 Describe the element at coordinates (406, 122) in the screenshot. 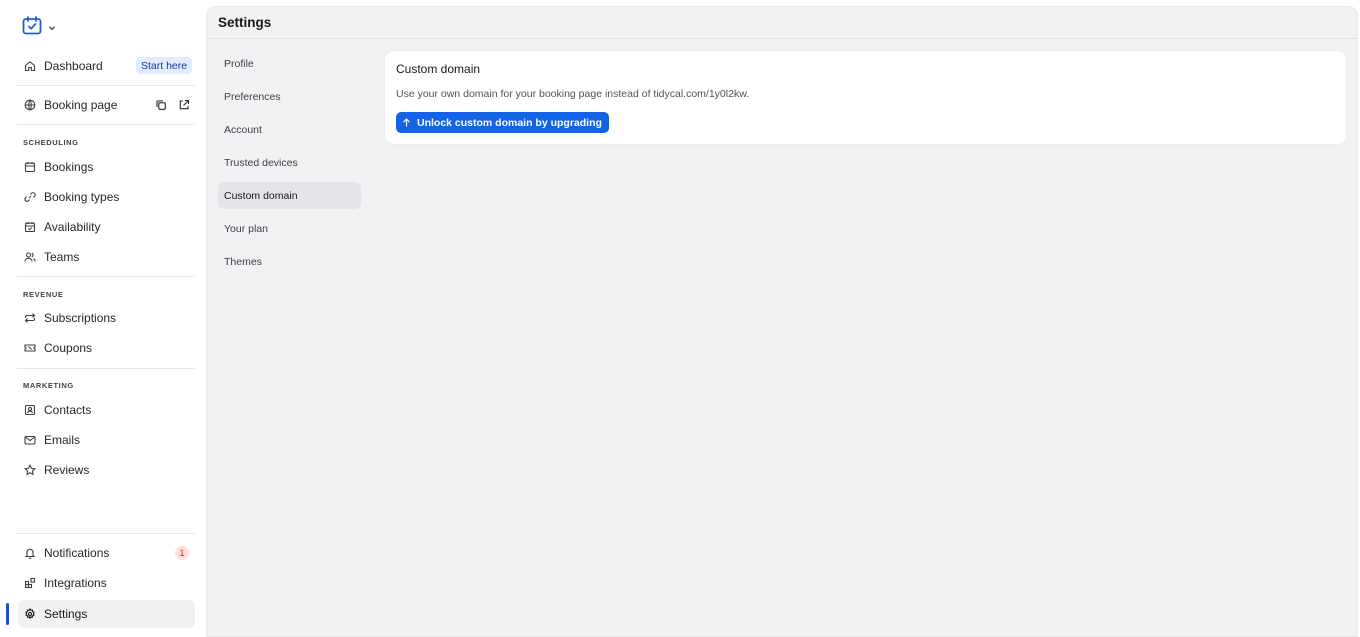

I see `arrow-up-icon` at that location.